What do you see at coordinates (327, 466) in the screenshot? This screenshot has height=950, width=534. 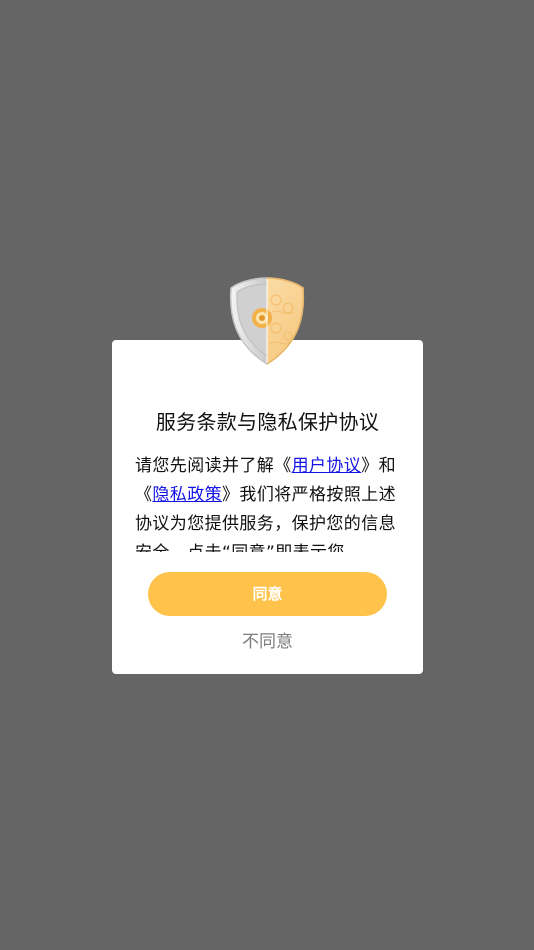 I see `user-agreement-link: 用户协议` at bounding box center [327, 466].